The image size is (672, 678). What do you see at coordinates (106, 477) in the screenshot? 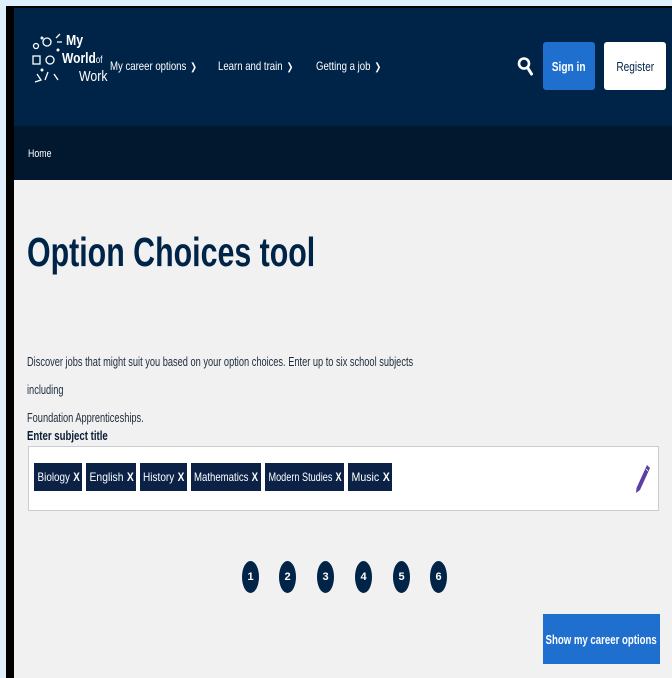
I see `tag-label: English` at bounding box center [106, 477].